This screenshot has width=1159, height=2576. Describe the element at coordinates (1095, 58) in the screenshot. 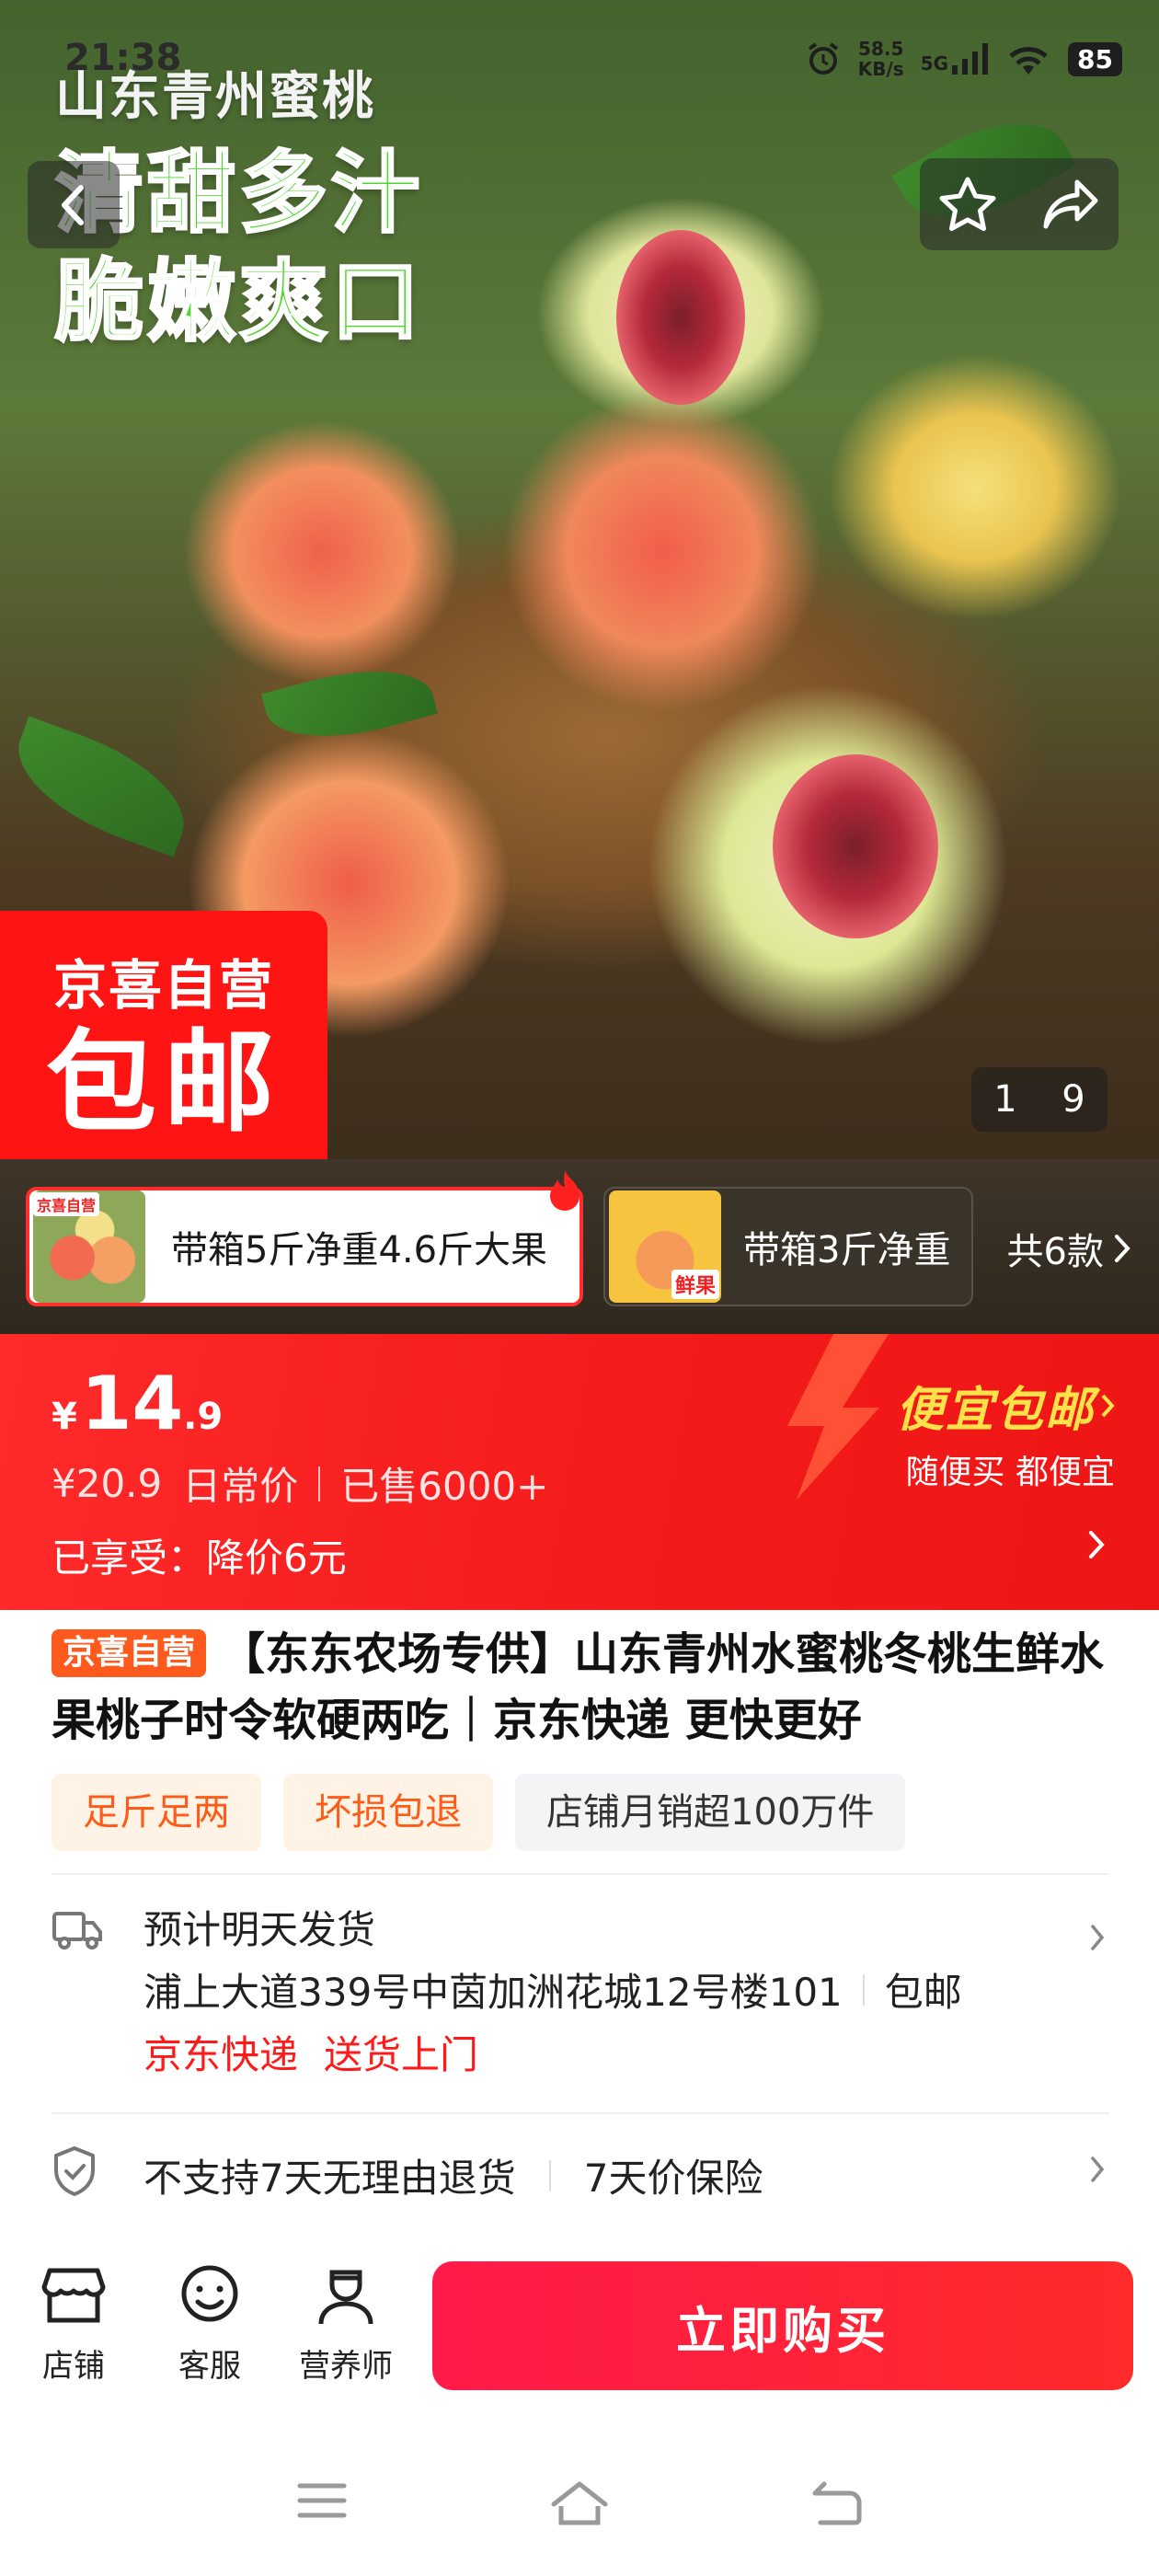

I see `battery-indicator: 85` at that location.